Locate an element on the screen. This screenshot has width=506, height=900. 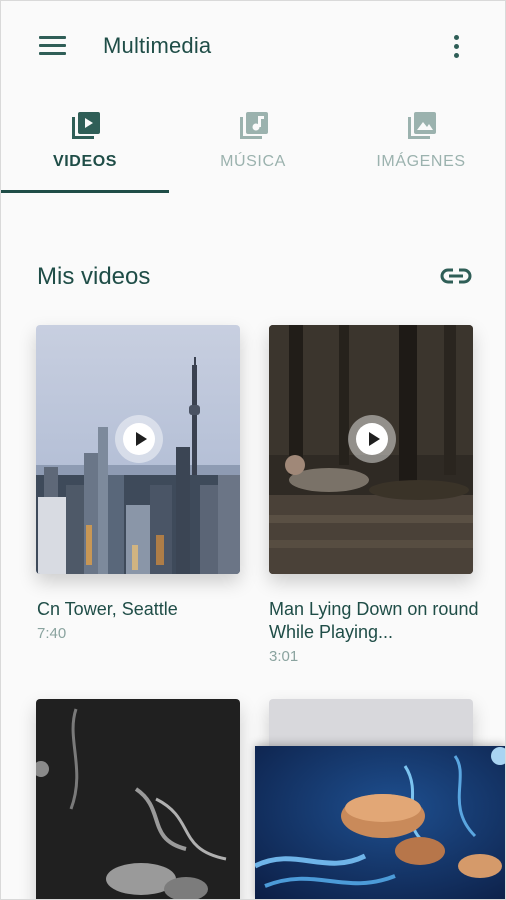
video-title: Cn Tower, Seattle is located at coordinates (107, 609).